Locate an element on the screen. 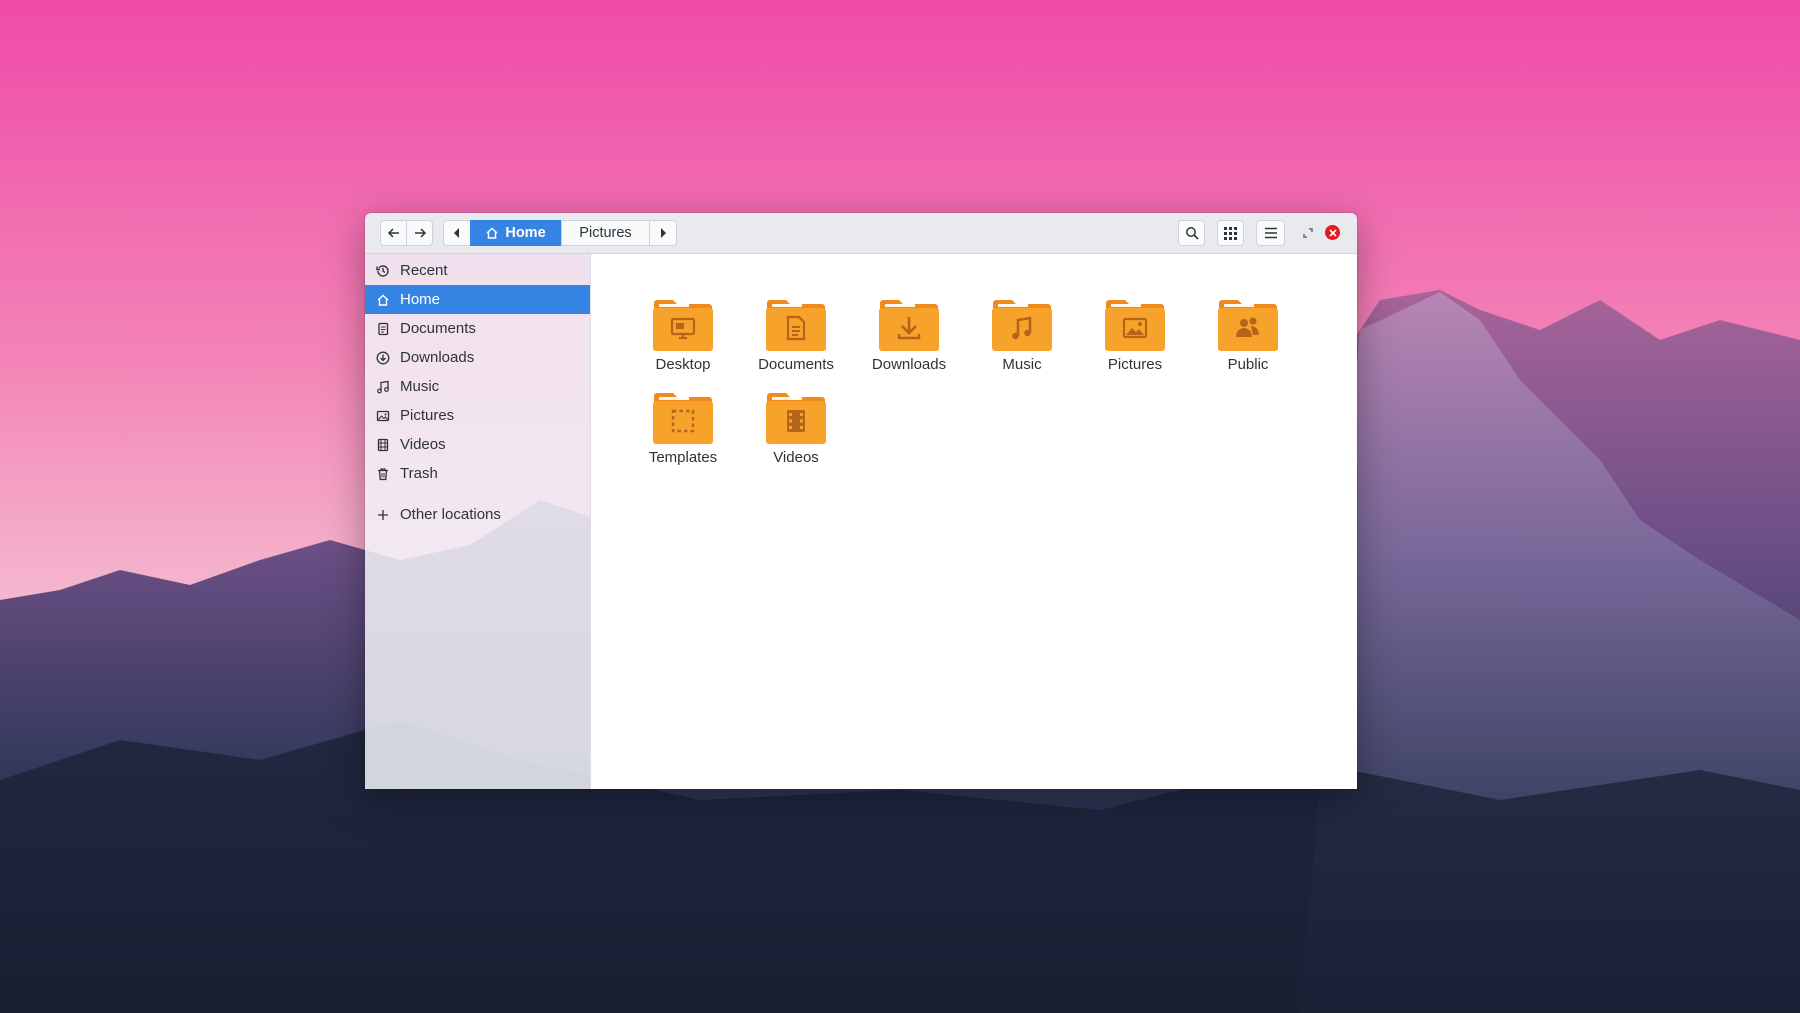  sidebar-item-label: Trash is located at coordinates (419, 473).